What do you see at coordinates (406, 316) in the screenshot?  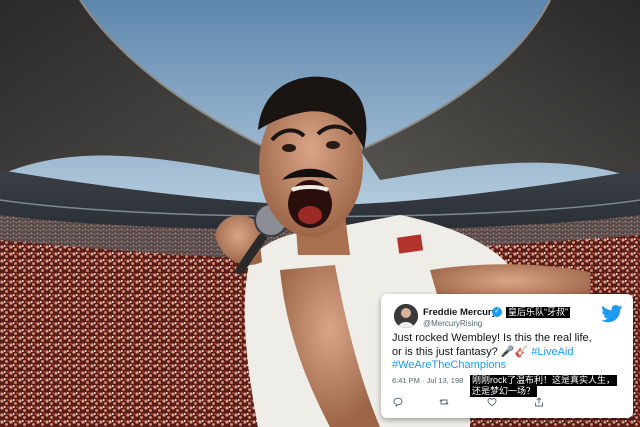 I see `avatar` at bounding box center [406, 316].